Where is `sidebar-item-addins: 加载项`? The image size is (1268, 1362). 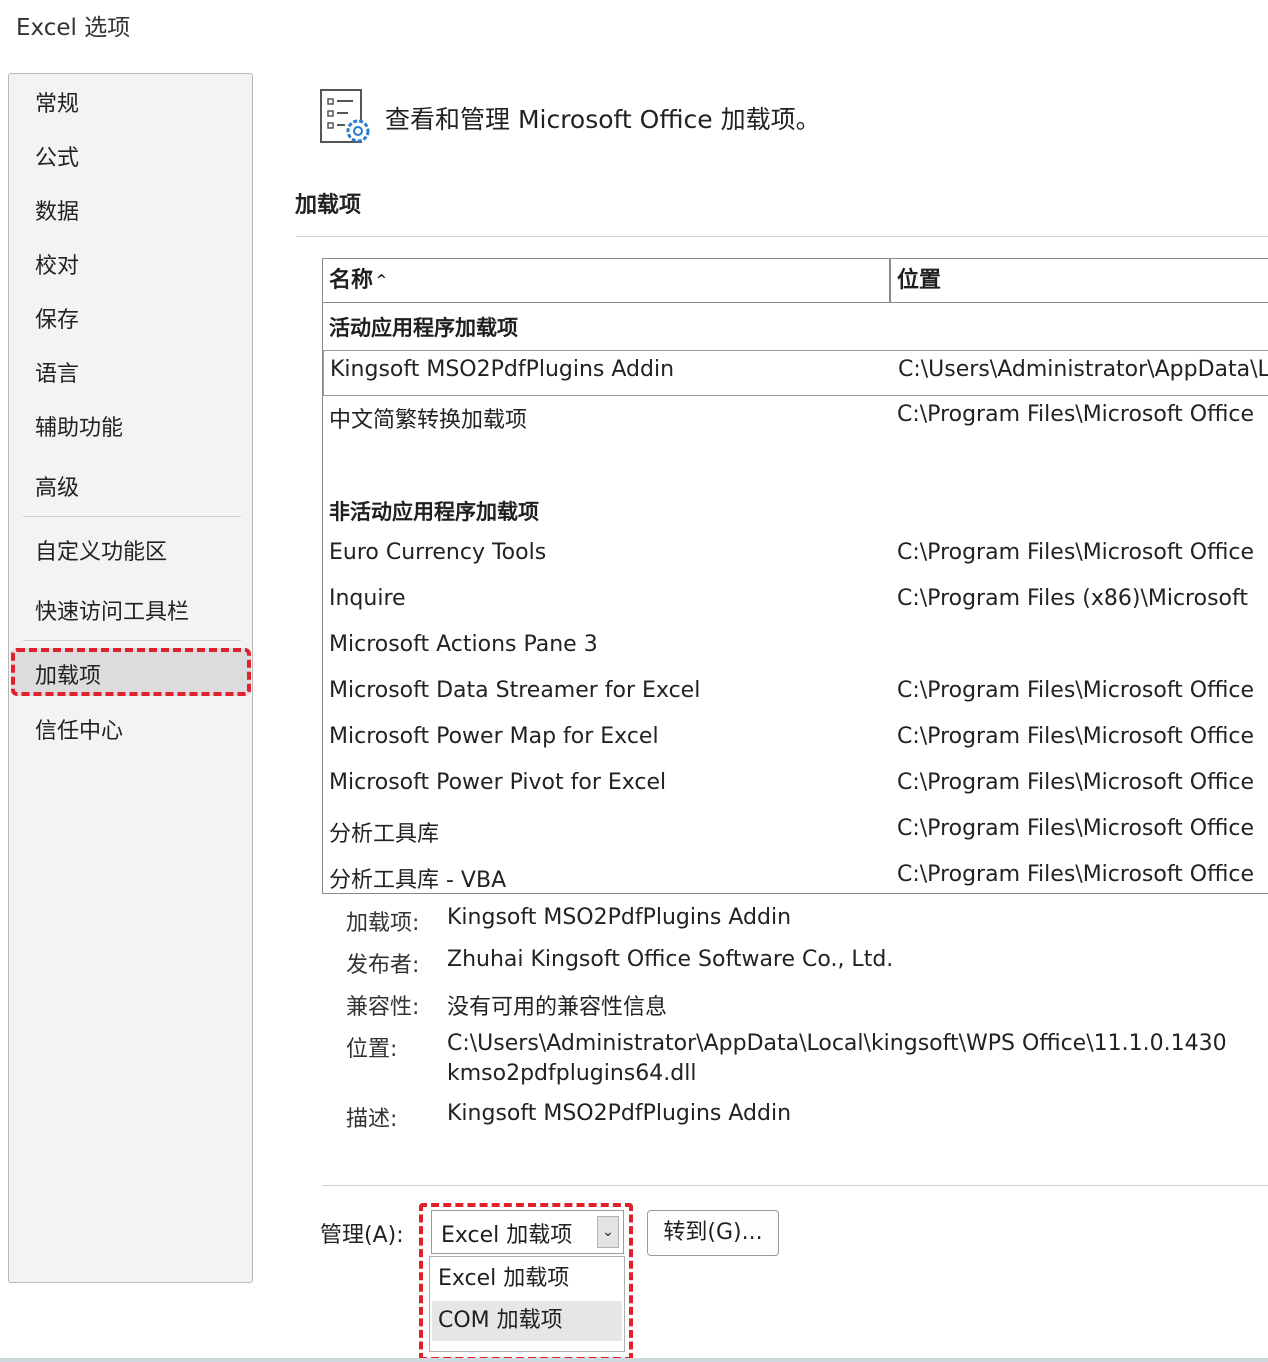
sidebar-item-addins: 加载项 is located at coordinates (68, 674).